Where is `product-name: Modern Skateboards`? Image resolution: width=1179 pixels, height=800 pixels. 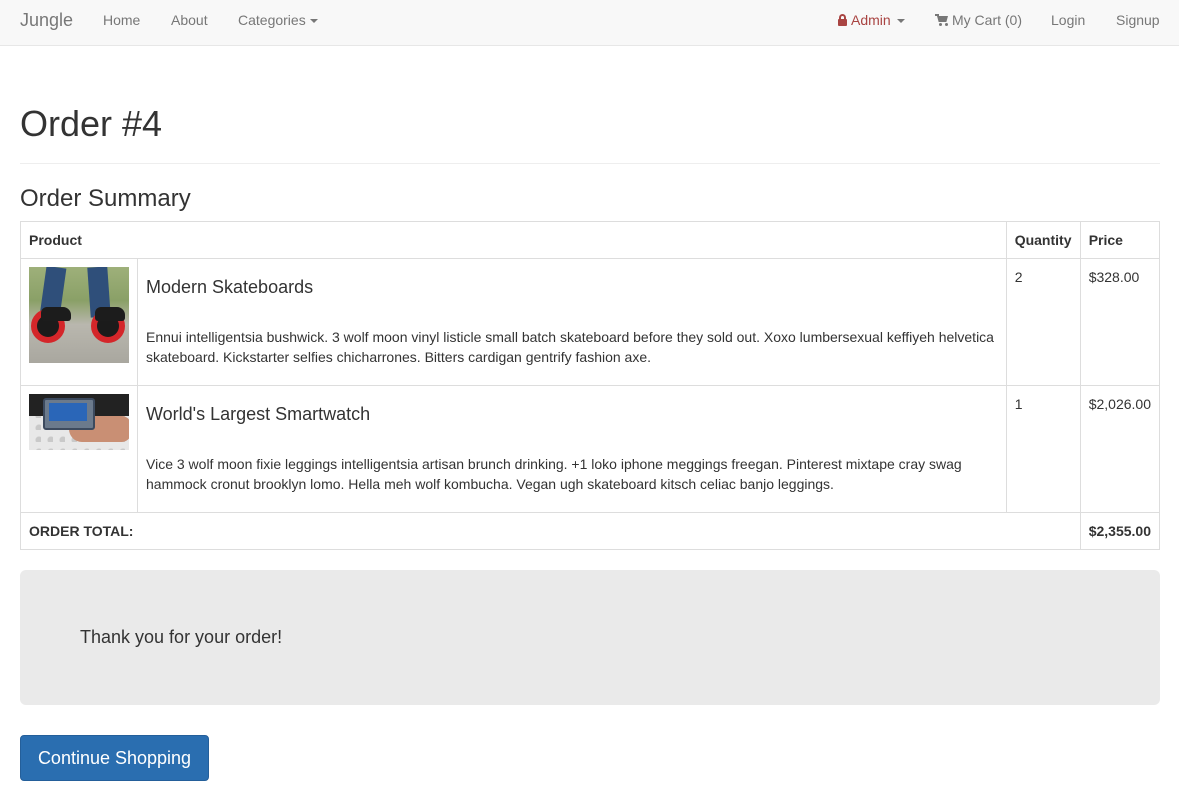
product-name: Modern Skateboards is located at coordinates (230, 287).